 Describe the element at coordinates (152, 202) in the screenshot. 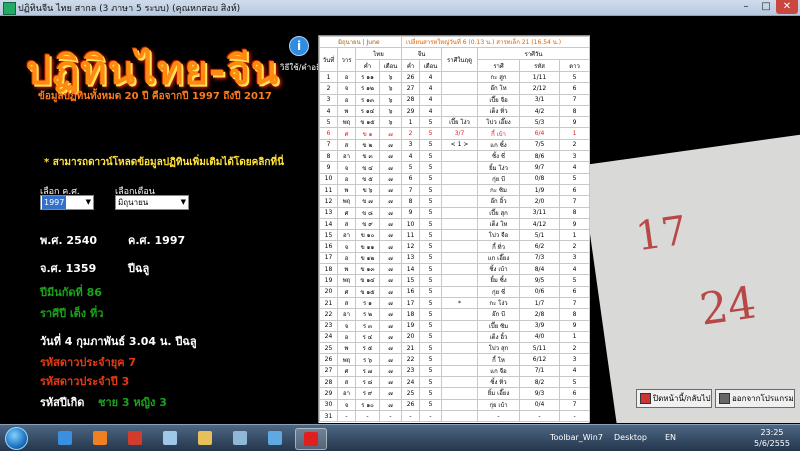

I see `month-select: มิถุนายน ▼` at that location.